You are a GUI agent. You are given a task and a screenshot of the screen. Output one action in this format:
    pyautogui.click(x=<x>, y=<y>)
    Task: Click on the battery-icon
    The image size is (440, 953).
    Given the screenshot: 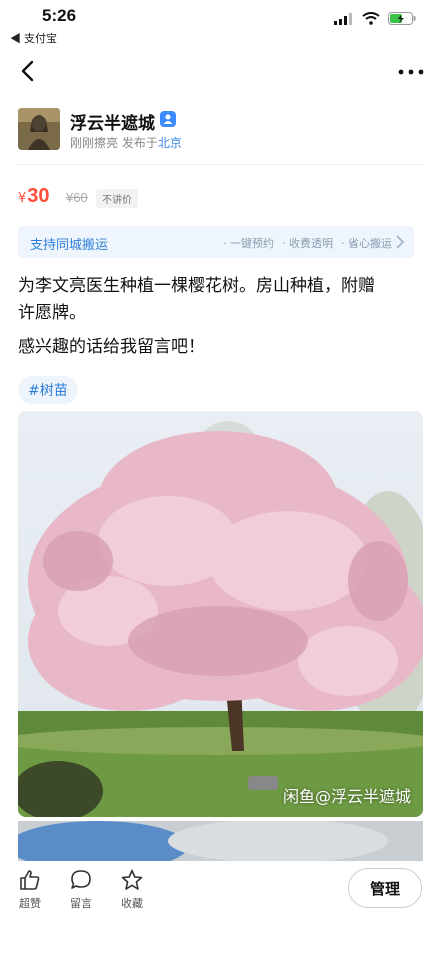 What is the action you would take?
    pyautogui.click(x=402, y=18)
    